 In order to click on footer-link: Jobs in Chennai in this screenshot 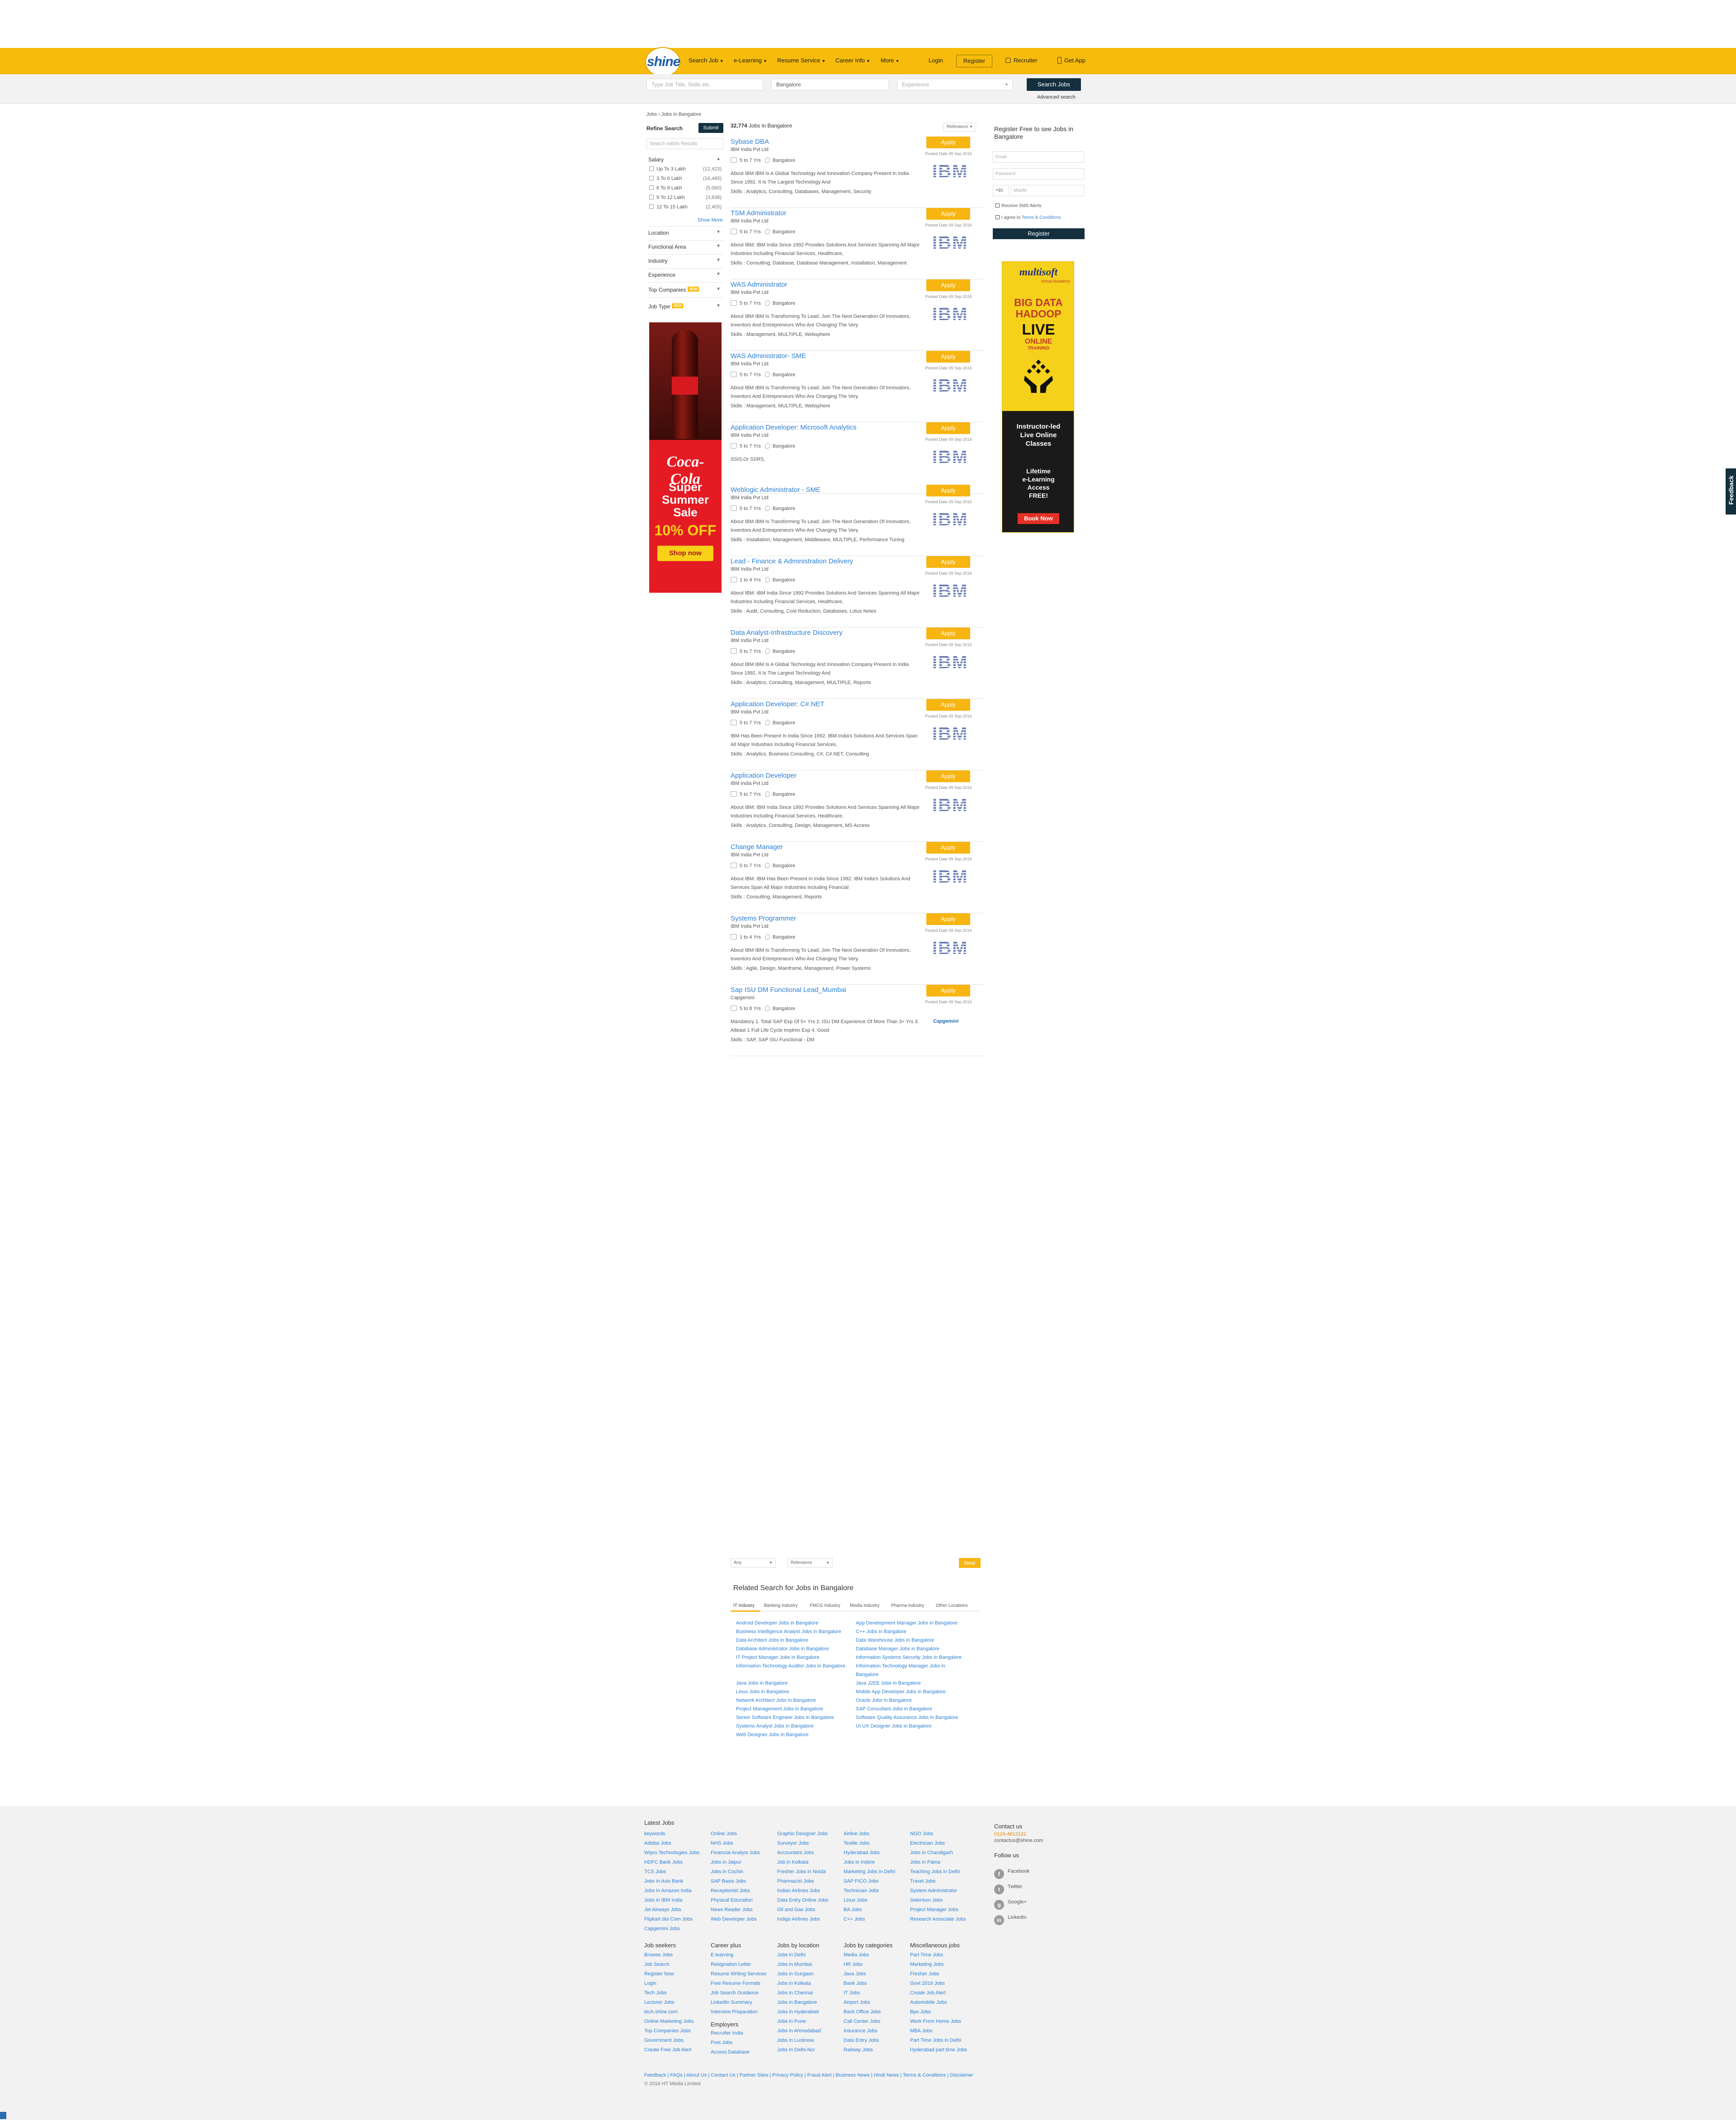, I will do `click(795, 1993)`.